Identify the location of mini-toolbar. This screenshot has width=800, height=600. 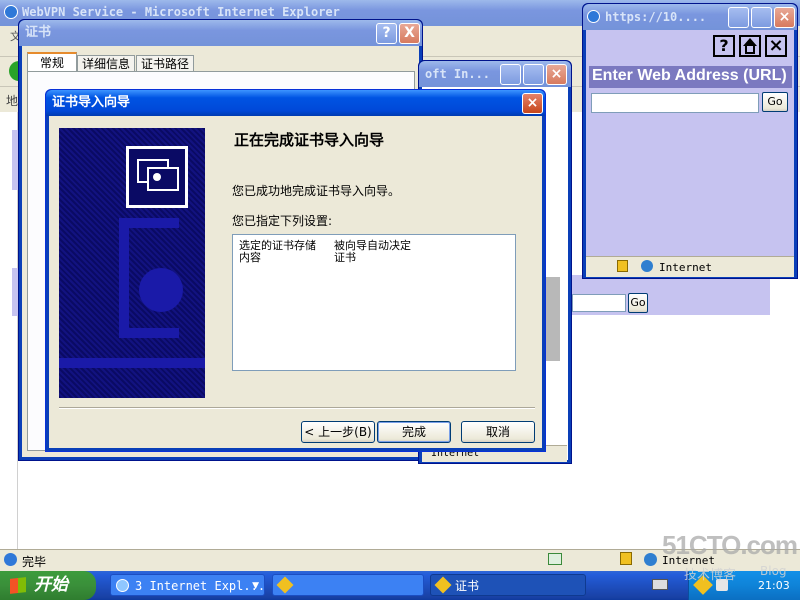
(690, 45).